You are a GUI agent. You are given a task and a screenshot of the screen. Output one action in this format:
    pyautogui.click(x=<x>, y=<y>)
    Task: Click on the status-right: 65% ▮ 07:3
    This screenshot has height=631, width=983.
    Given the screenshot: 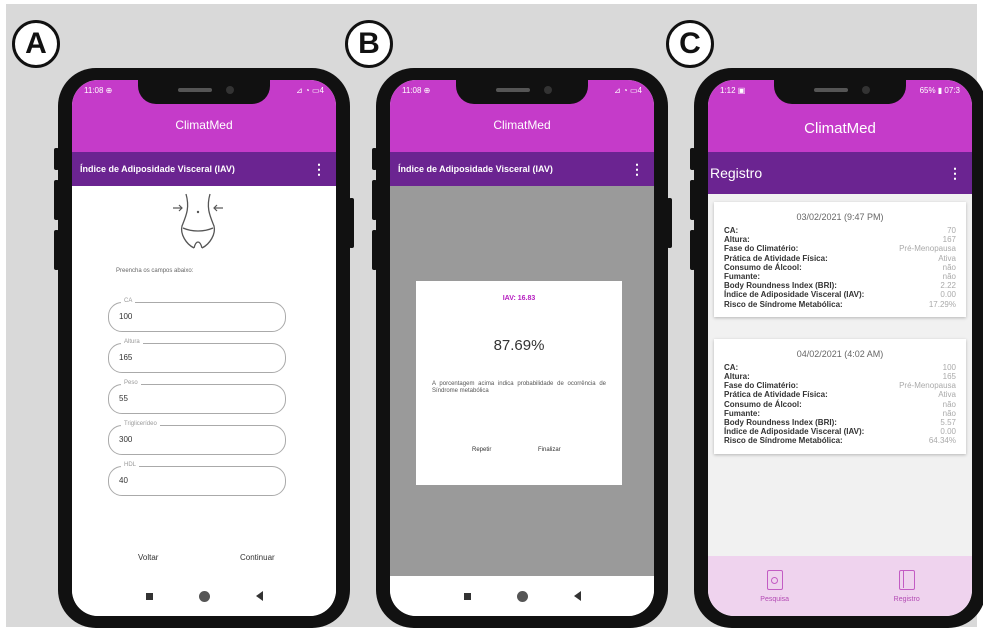 What is the action you would take?
    pyautogui.click(x=939, y=90)
    